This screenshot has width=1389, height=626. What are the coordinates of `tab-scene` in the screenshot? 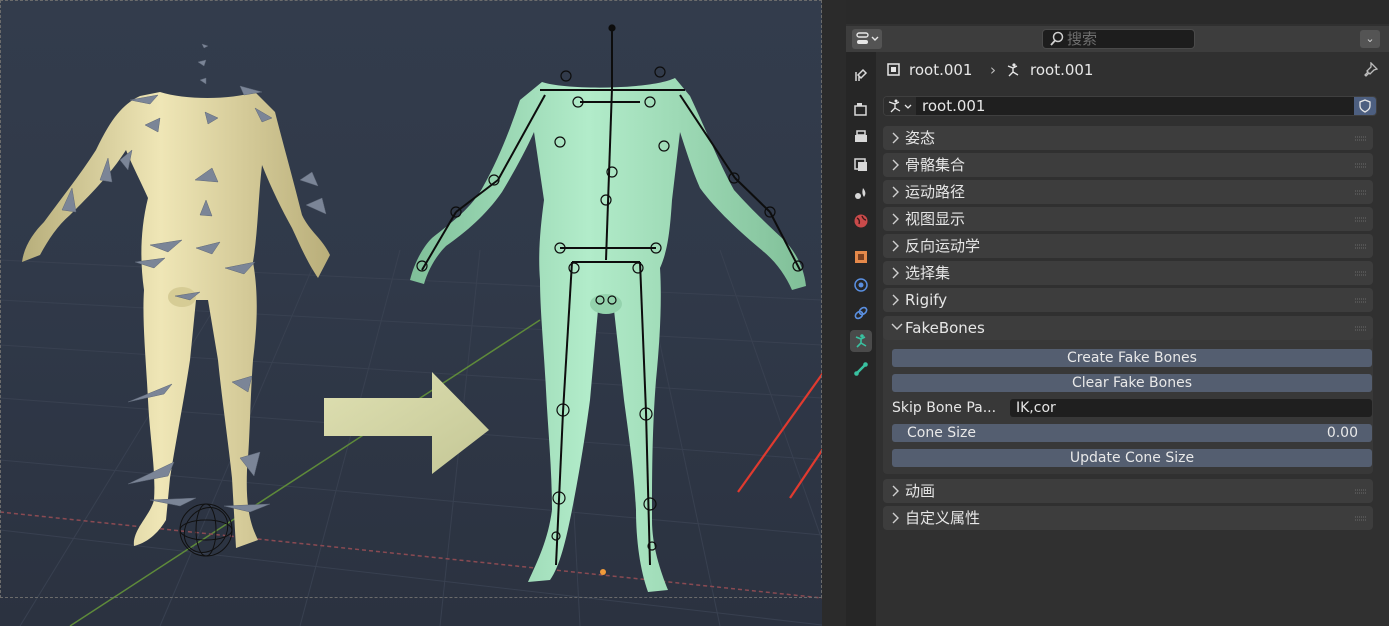 It's located at (861, 193).